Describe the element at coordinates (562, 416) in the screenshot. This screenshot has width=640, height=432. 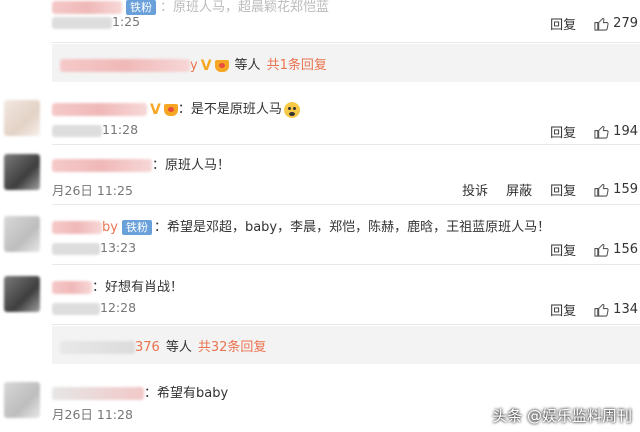
I see `watermark: 头条 @娱乐监料周刊` at that location.